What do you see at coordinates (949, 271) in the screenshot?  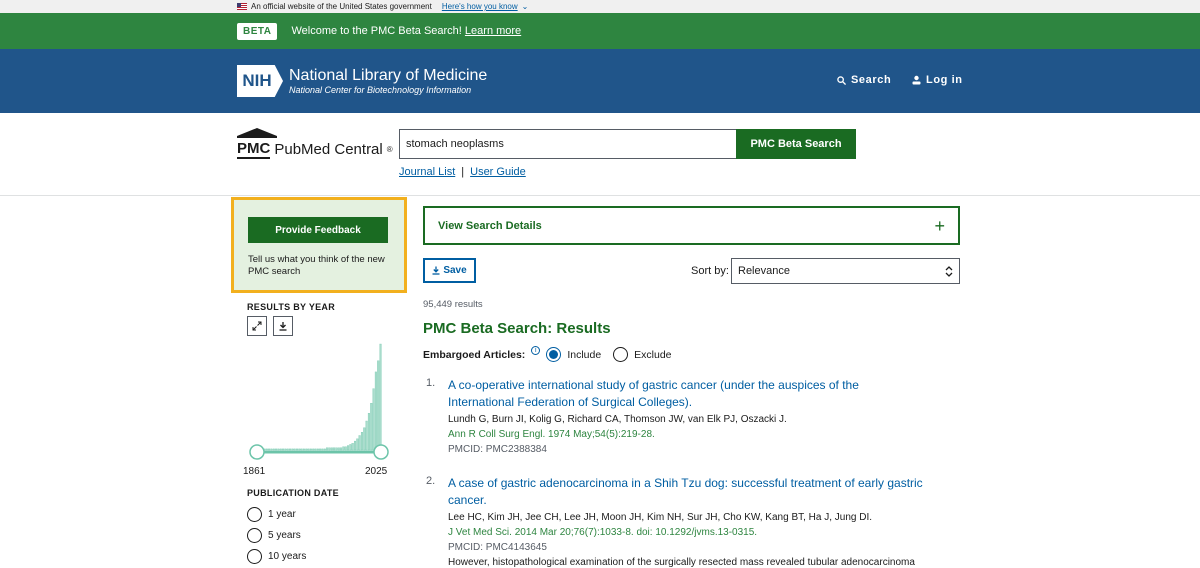 I see `select-arrows-icon` at bounding box center [949, 271].